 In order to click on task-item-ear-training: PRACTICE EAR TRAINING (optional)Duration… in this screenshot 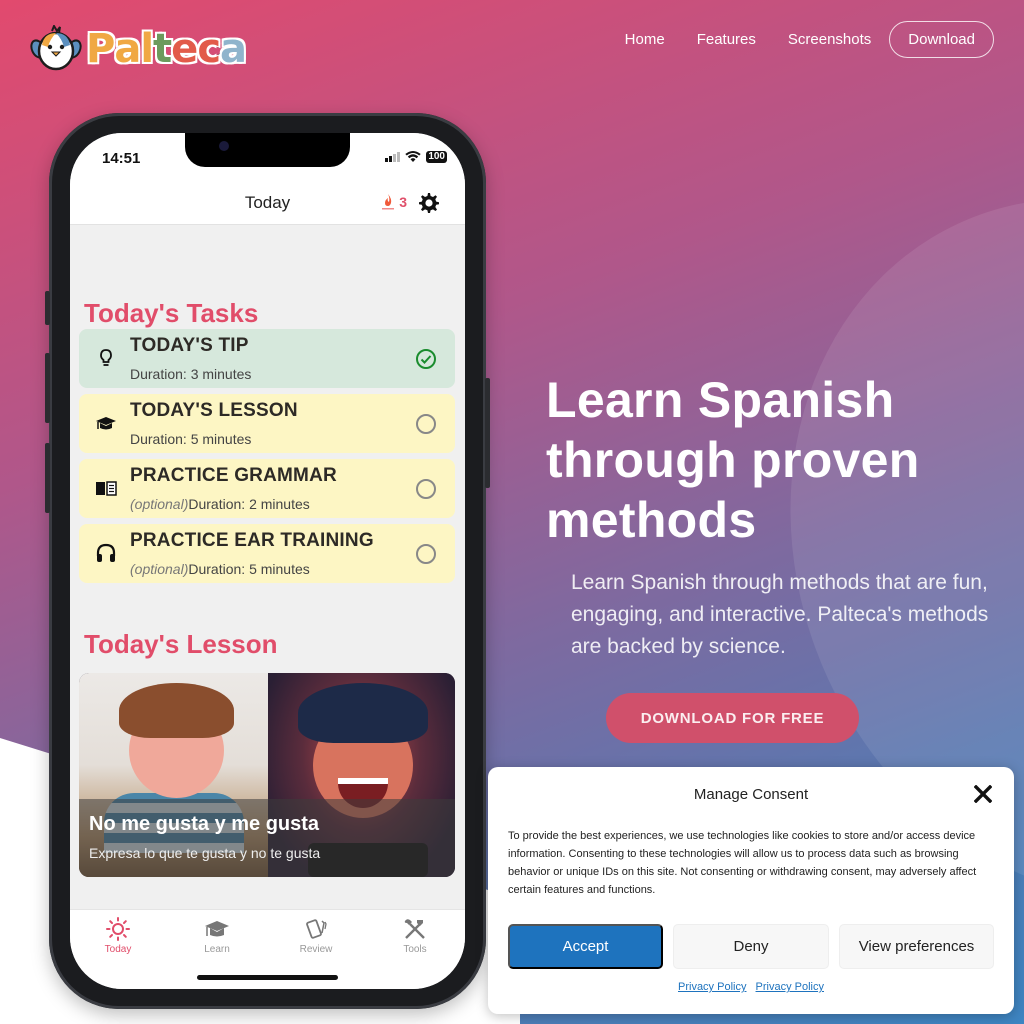, I will do `click(267, 553)`.